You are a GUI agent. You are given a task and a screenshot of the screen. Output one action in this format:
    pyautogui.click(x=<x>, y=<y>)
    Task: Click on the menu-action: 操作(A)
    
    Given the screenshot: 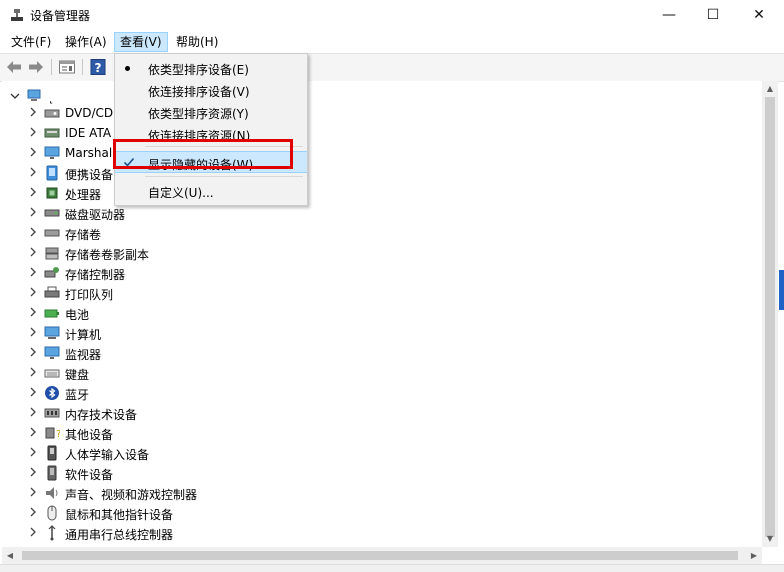 What is the action you would take?
    pyautogui.click(x=86, y=42)
    